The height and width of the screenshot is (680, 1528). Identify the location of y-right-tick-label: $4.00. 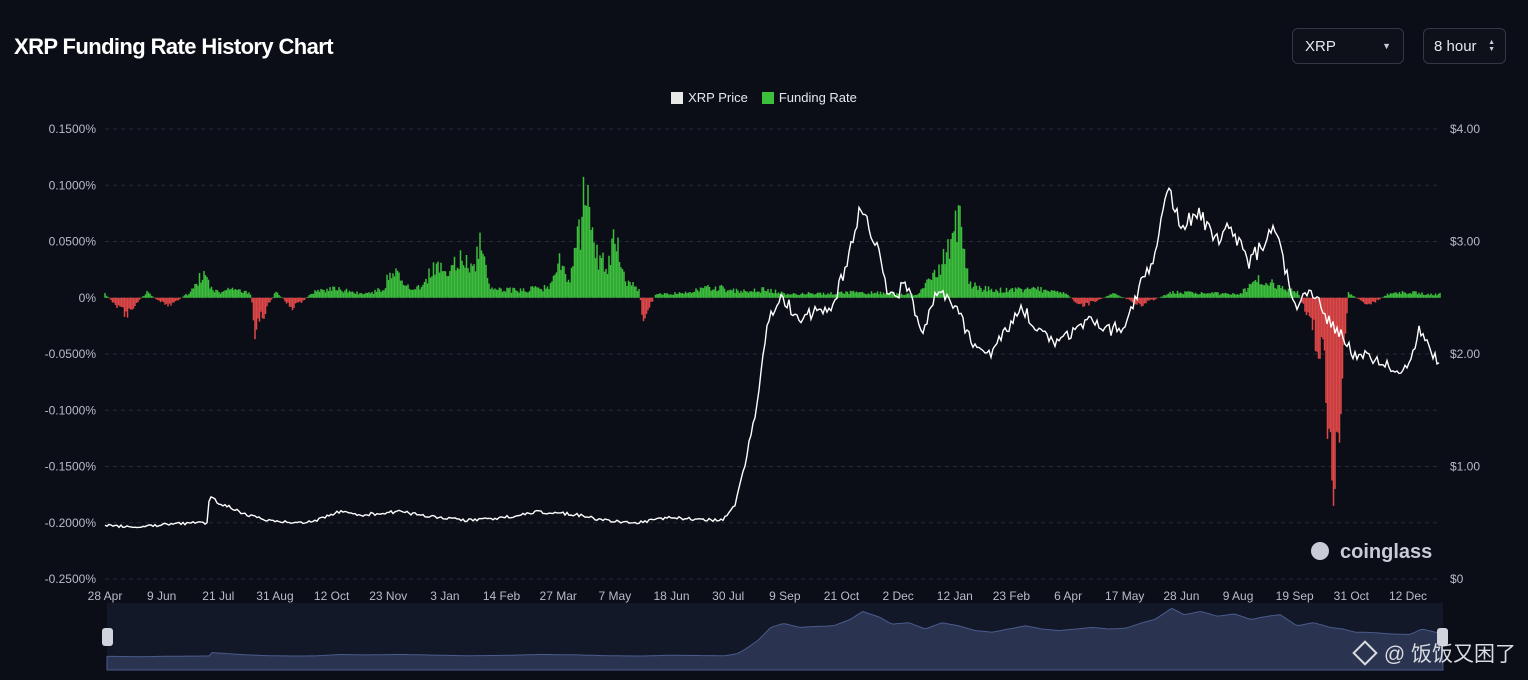
(1465, 129).